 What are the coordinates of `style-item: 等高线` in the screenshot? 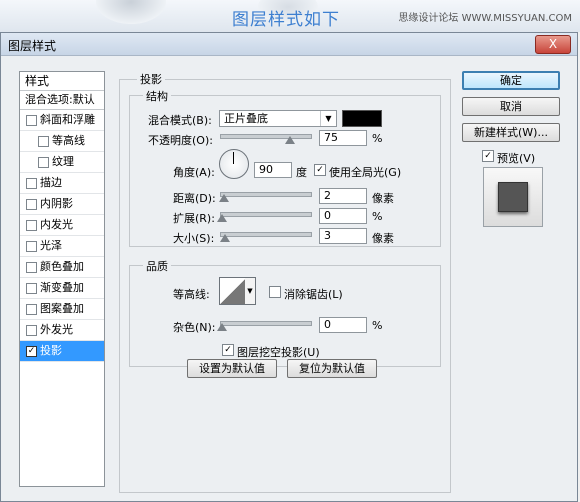 It's located at (62, 141).